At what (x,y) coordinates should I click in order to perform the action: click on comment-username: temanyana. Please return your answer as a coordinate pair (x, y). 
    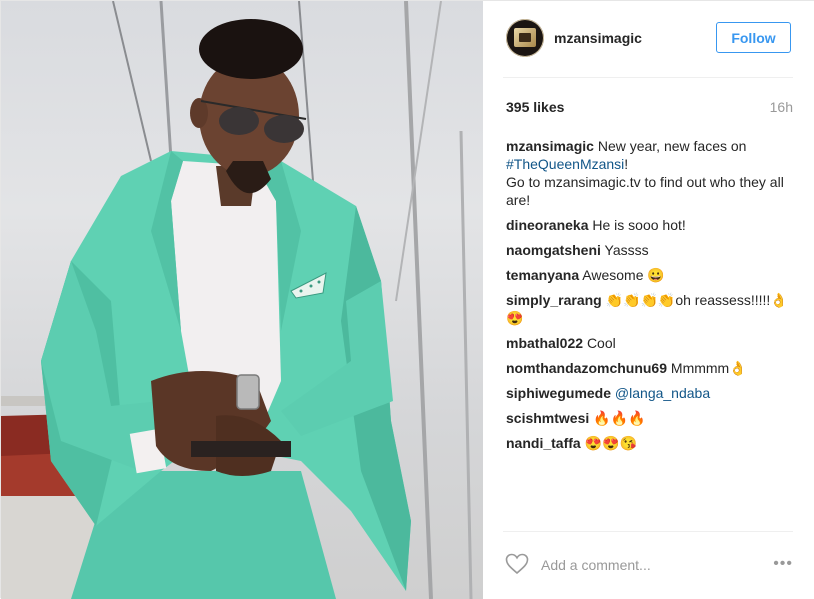
    Looking at the image, I should click on (542, 275).